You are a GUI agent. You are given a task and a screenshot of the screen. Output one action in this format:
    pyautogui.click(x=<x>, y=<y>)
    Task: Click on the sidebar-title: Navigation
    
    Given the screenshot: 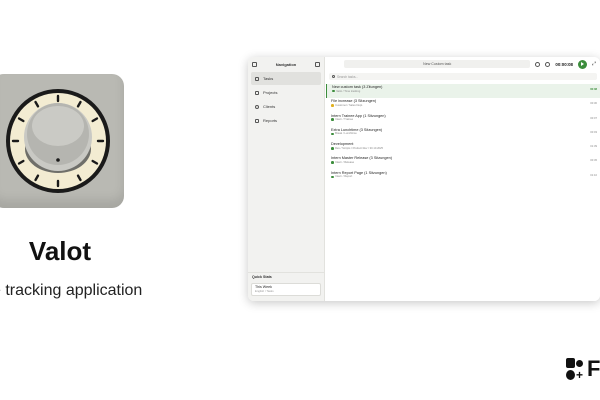 What is the action you would take?
    pyautogui.click(x=286, y=64)
    